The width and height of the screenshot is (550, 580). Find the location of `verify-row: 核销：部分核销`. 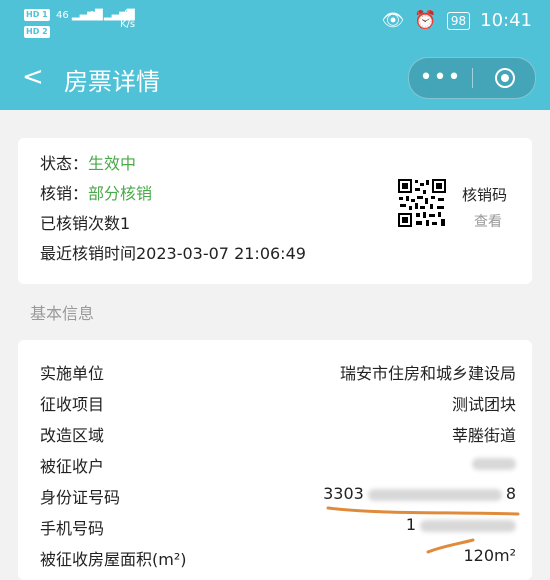

verify-row: 核销：部分核销 is located at coordinates (96, 192).